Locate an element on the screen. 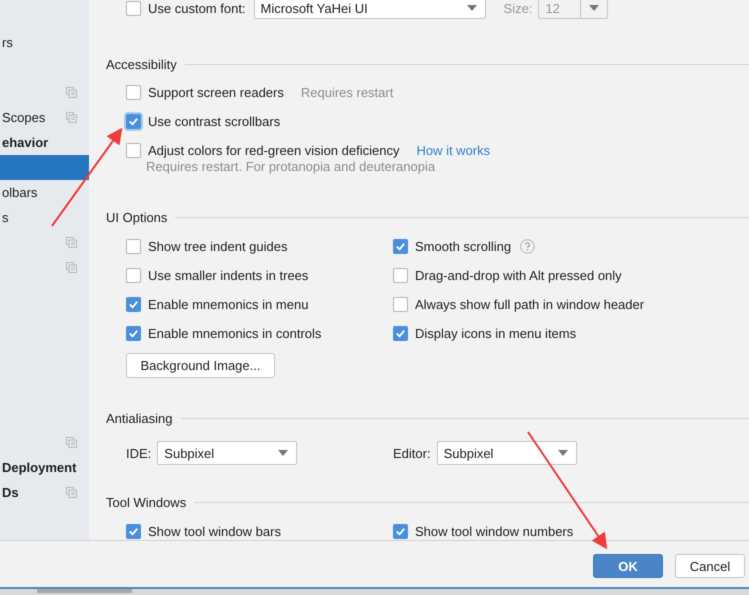 Image resolution: width=749 pixels, height=595 pixels. restart-note: Requires restart is located at coordinates (347, 92).